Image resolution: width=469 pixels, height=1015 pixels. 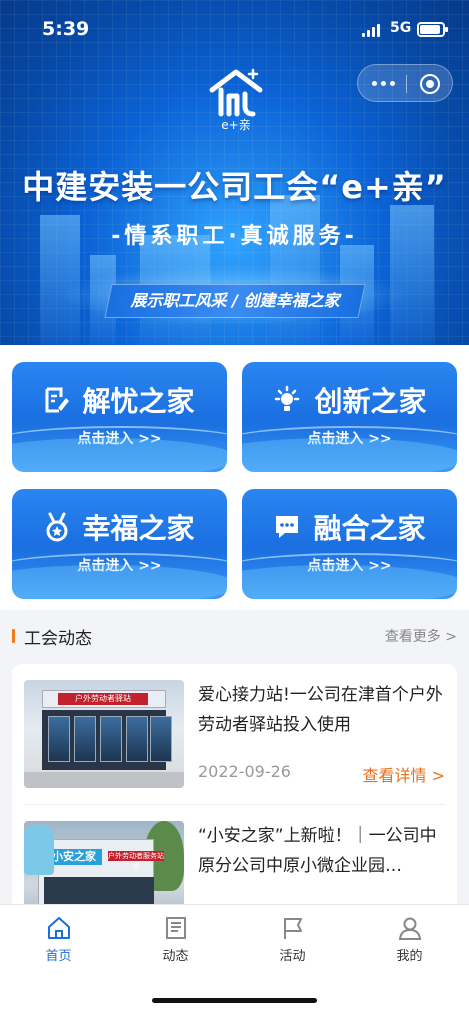 I want to click on section-accent-bar, so click(x=13, y=636).